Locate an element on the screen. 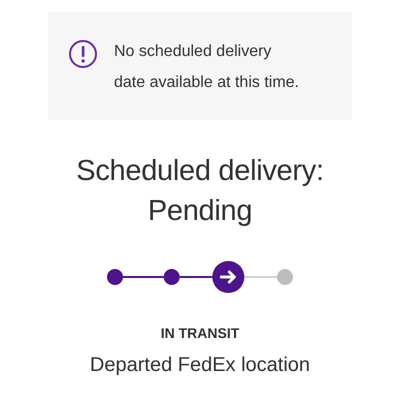  delivery-heading: Pending is located at coordinates (200, 211).